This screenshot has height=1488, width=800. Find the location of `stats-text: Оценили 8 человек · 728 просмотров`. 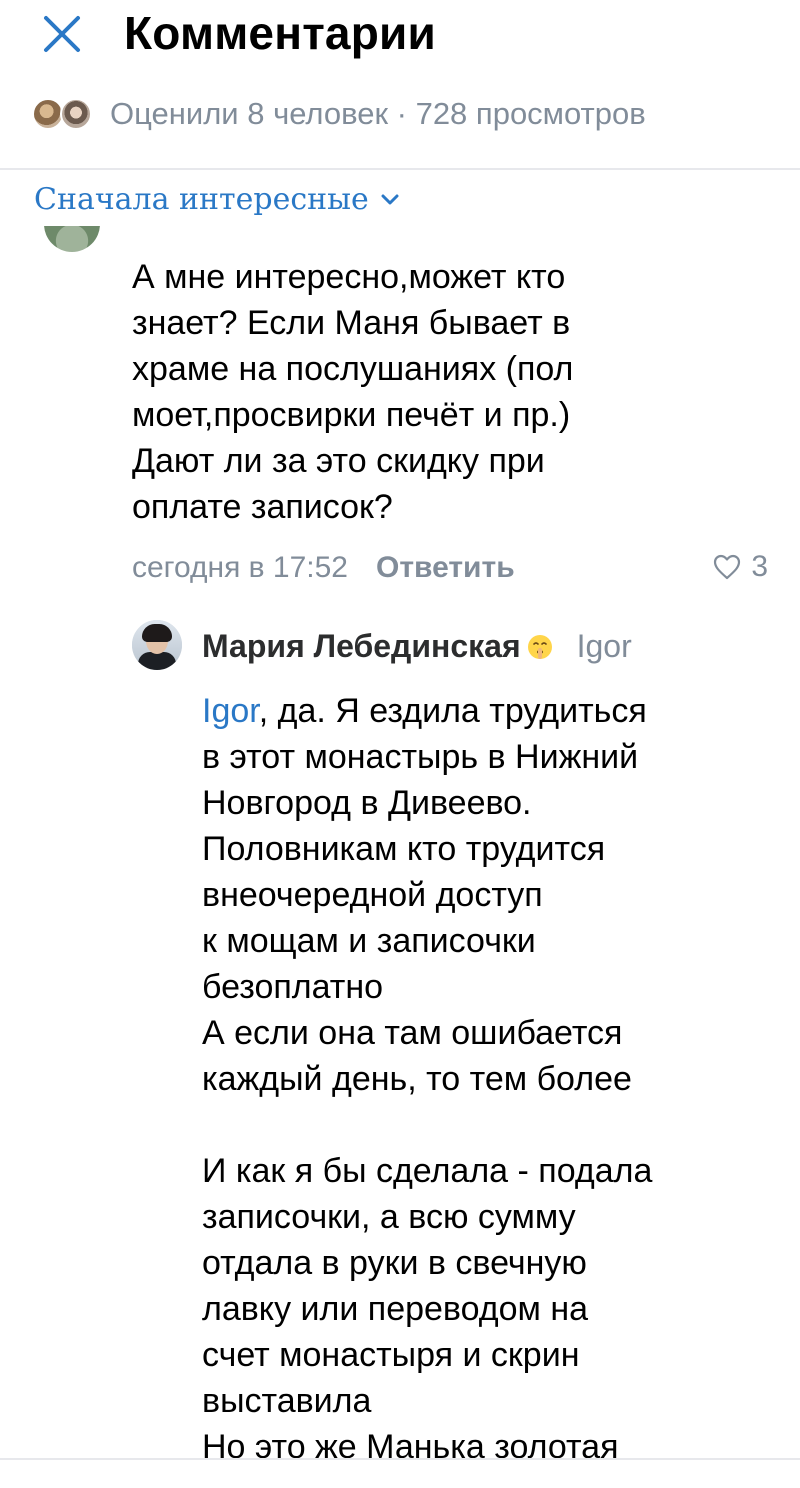

stats-text: Оценили 8 человек · 728 просмотров is located at coordinates (378, 113).